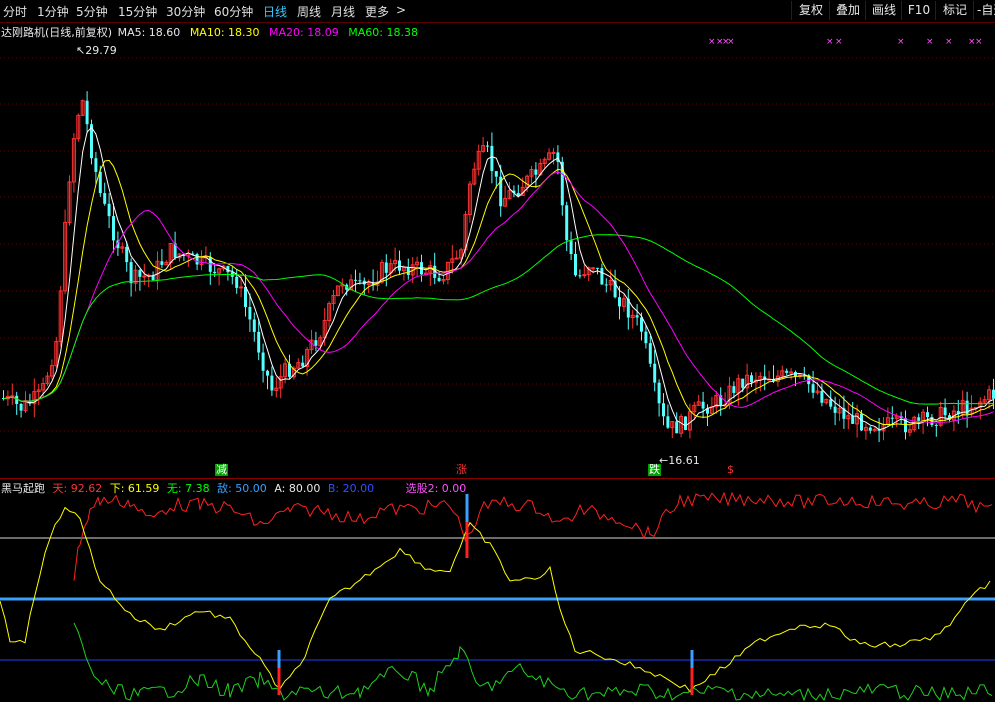 The height and width of the screenshot is (702, 995). What do you see at coordinates (845, 42) in the screenshot?
I see `top-x-marks: × ××× × × × × × × ×` at bounding box center [845, 42].